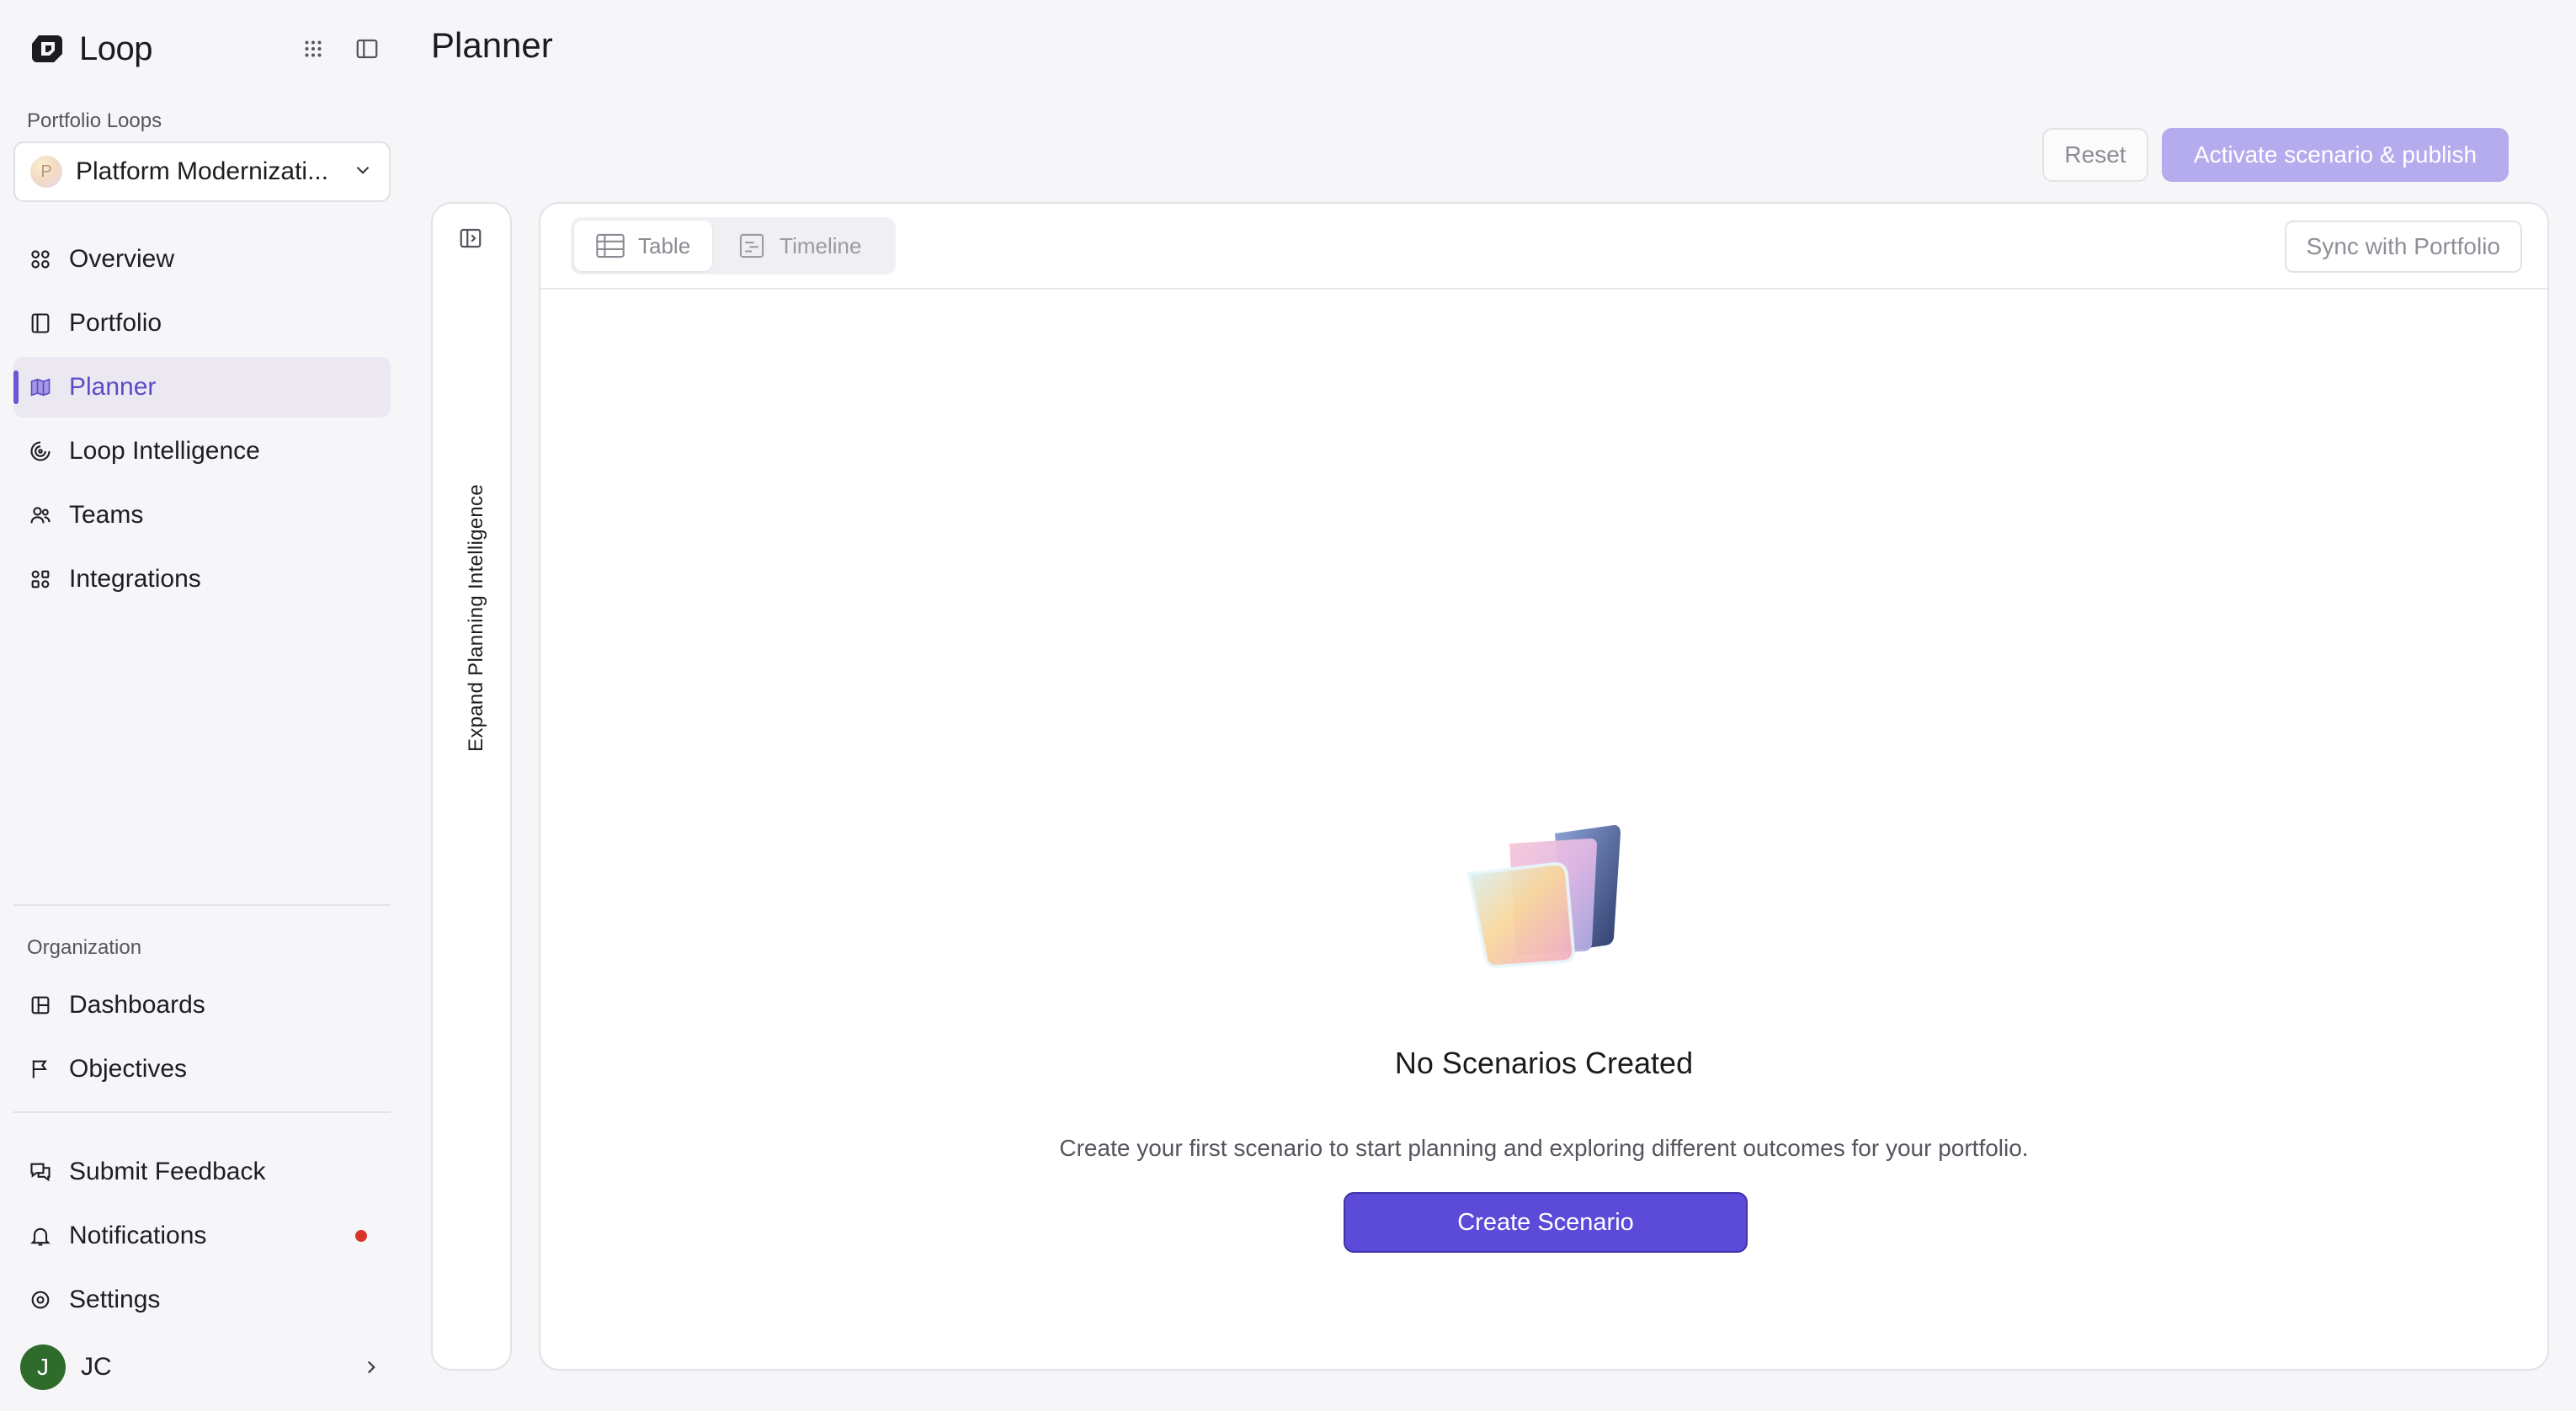  Describe the element at coordinates (202, 515) in the screenshot. I see `nav-item-teams: Teams` at that location.